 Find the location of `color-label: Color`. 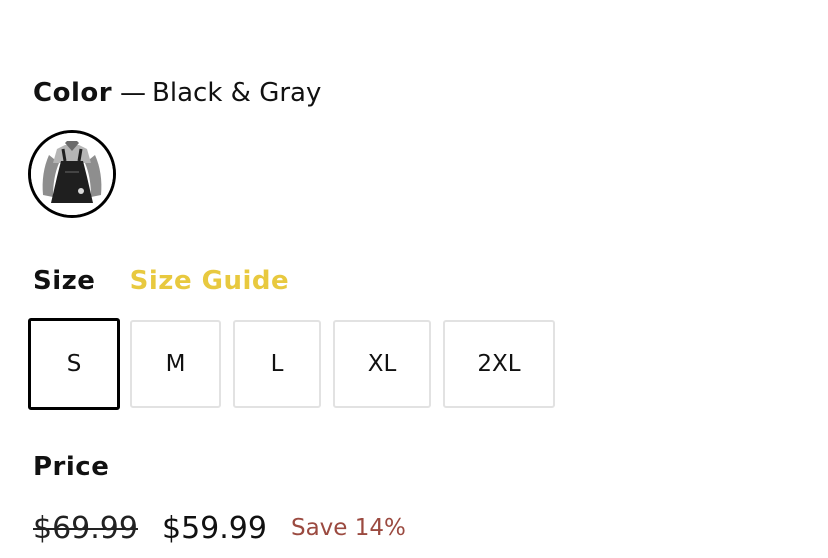

color-label: Color is located at coordinates (73, 93).